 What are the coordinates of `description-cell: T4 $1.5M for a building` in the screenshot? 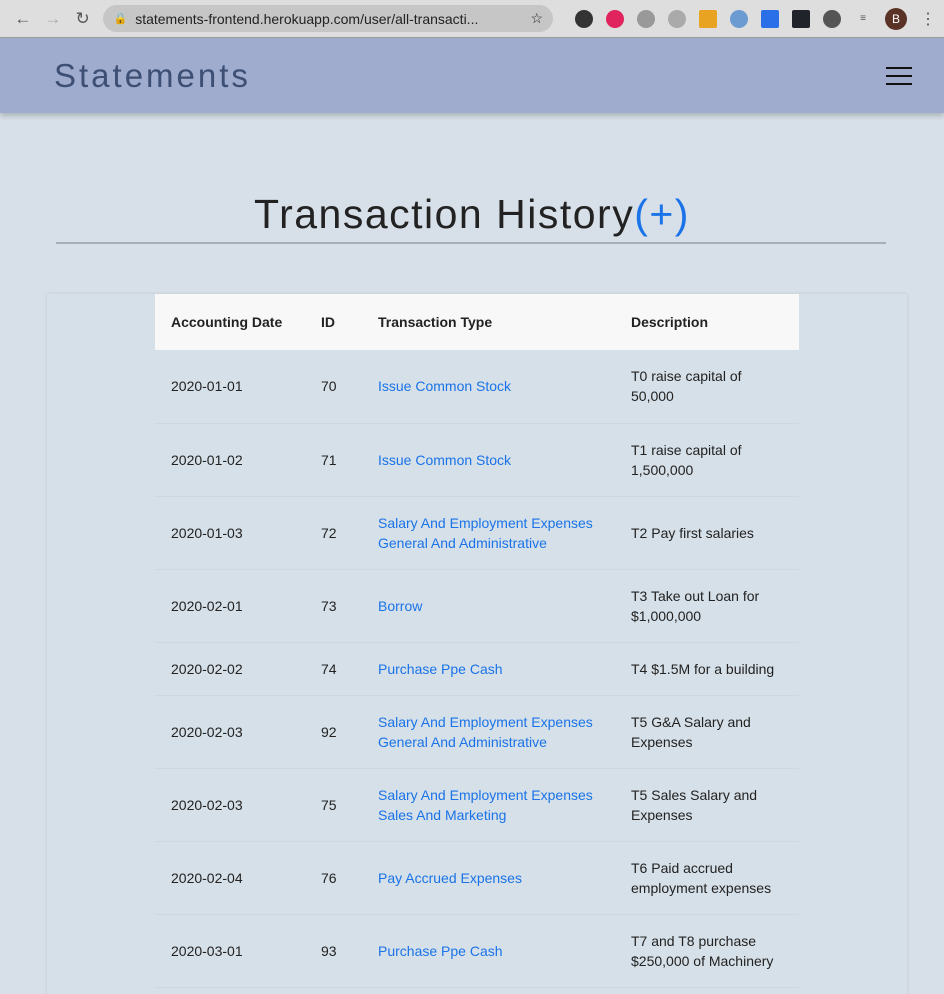 It's located at (707, 669).